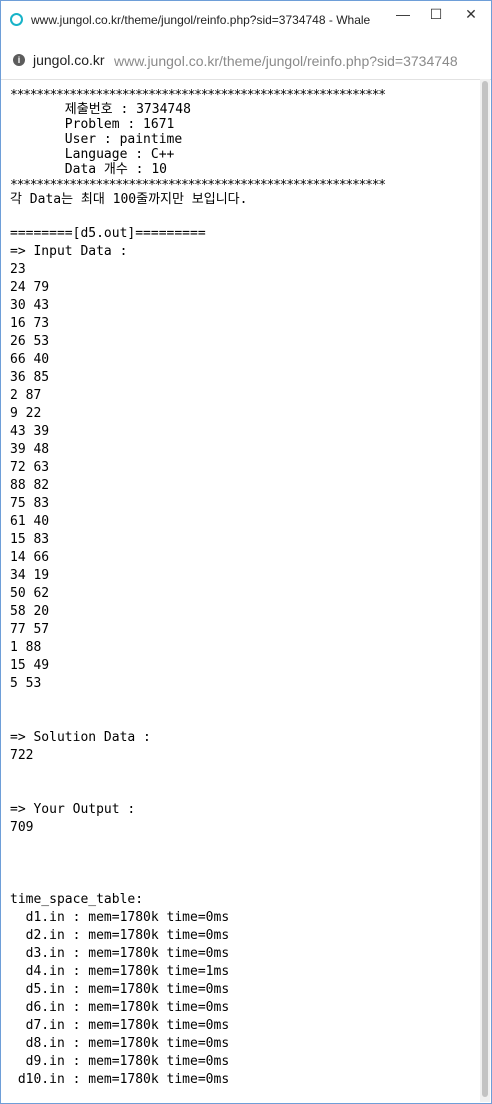  I want to click on time-space-row: d8.in : mem=1780k time=0ms, so click(120, 1043).